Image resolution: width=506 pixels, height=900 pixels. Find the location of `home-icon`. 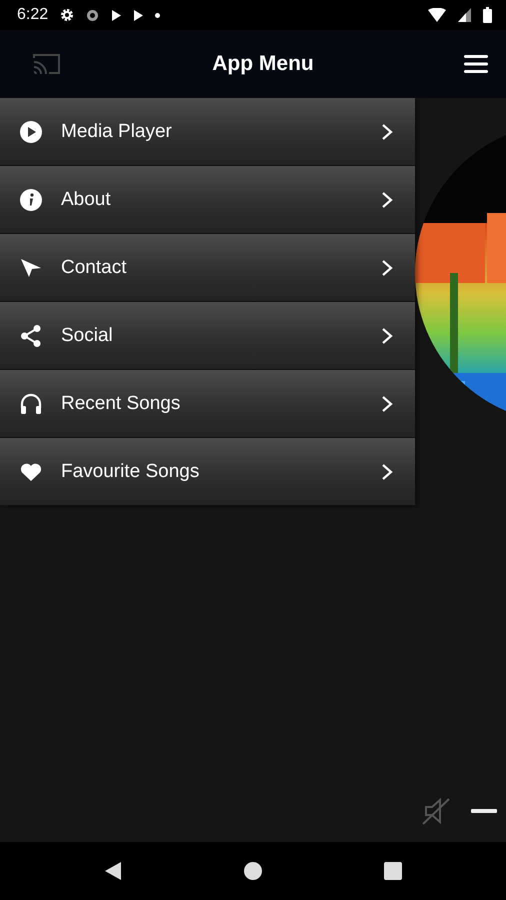

home-icon is located at coordinates (253, 871).